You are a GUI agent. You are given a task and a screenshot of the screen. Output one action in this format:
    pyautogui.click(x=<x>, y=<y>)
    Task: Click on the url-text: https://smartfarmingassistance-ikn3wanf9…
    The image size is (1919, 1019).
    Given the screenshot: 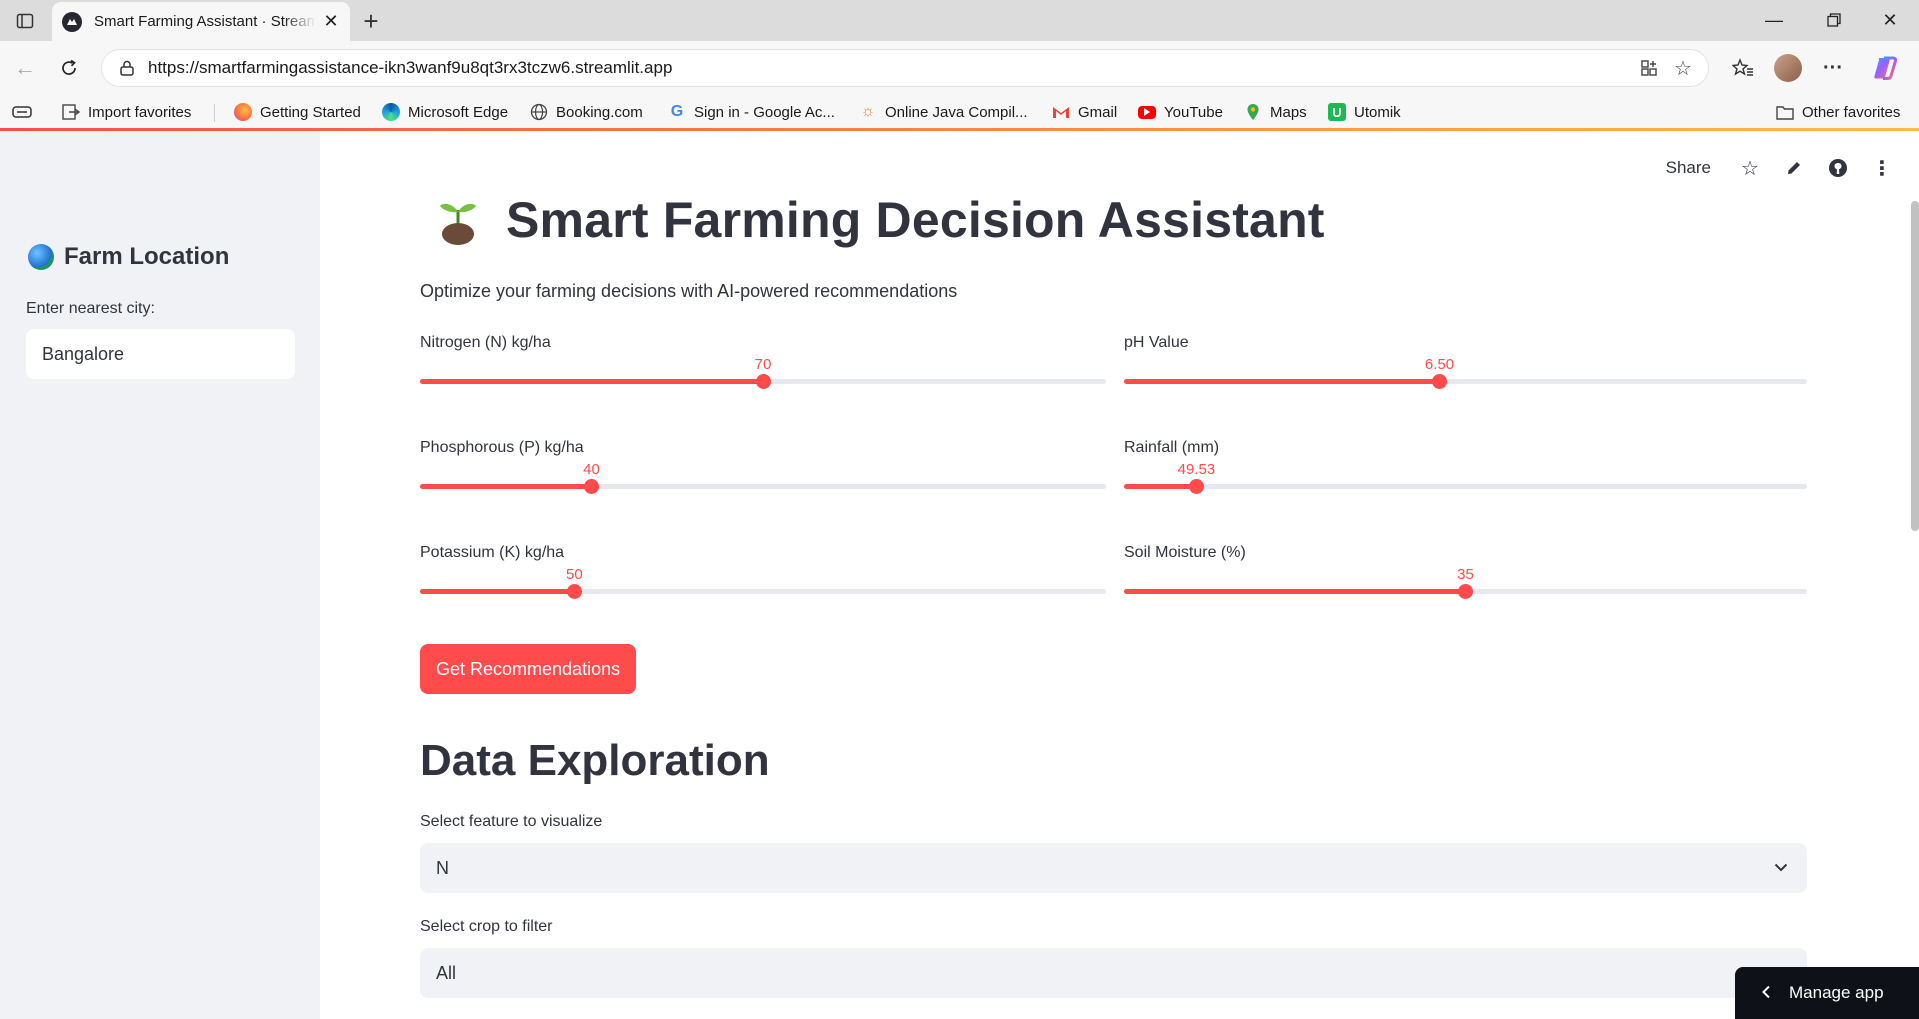 What is the action you would take?
    pyautogui.click(x=890, y=68)
    